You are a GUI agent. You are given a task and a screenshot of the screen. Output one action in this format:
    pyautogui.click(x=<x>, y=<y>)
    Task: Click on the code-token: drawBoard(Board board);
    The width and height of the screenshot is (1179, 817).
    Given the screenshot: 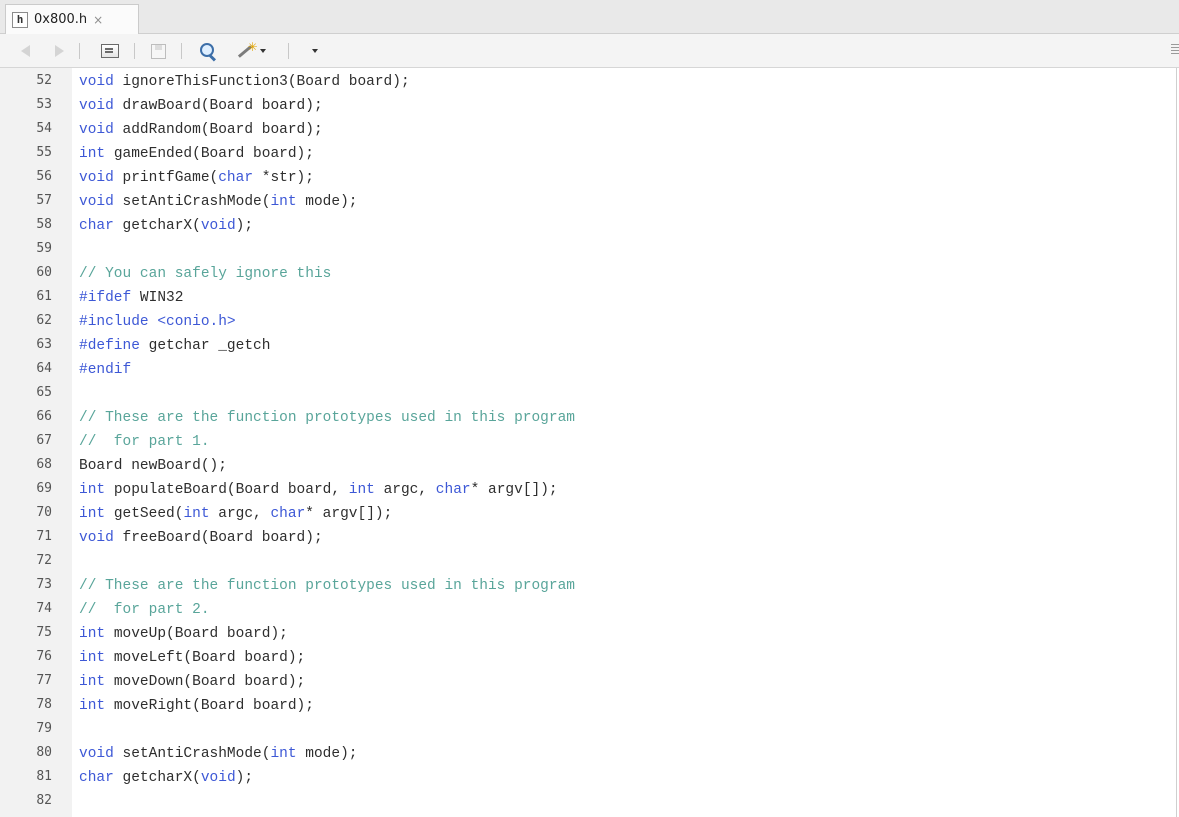 What is the action you would take?
    pyautogui.click(x=222, y=106)
    